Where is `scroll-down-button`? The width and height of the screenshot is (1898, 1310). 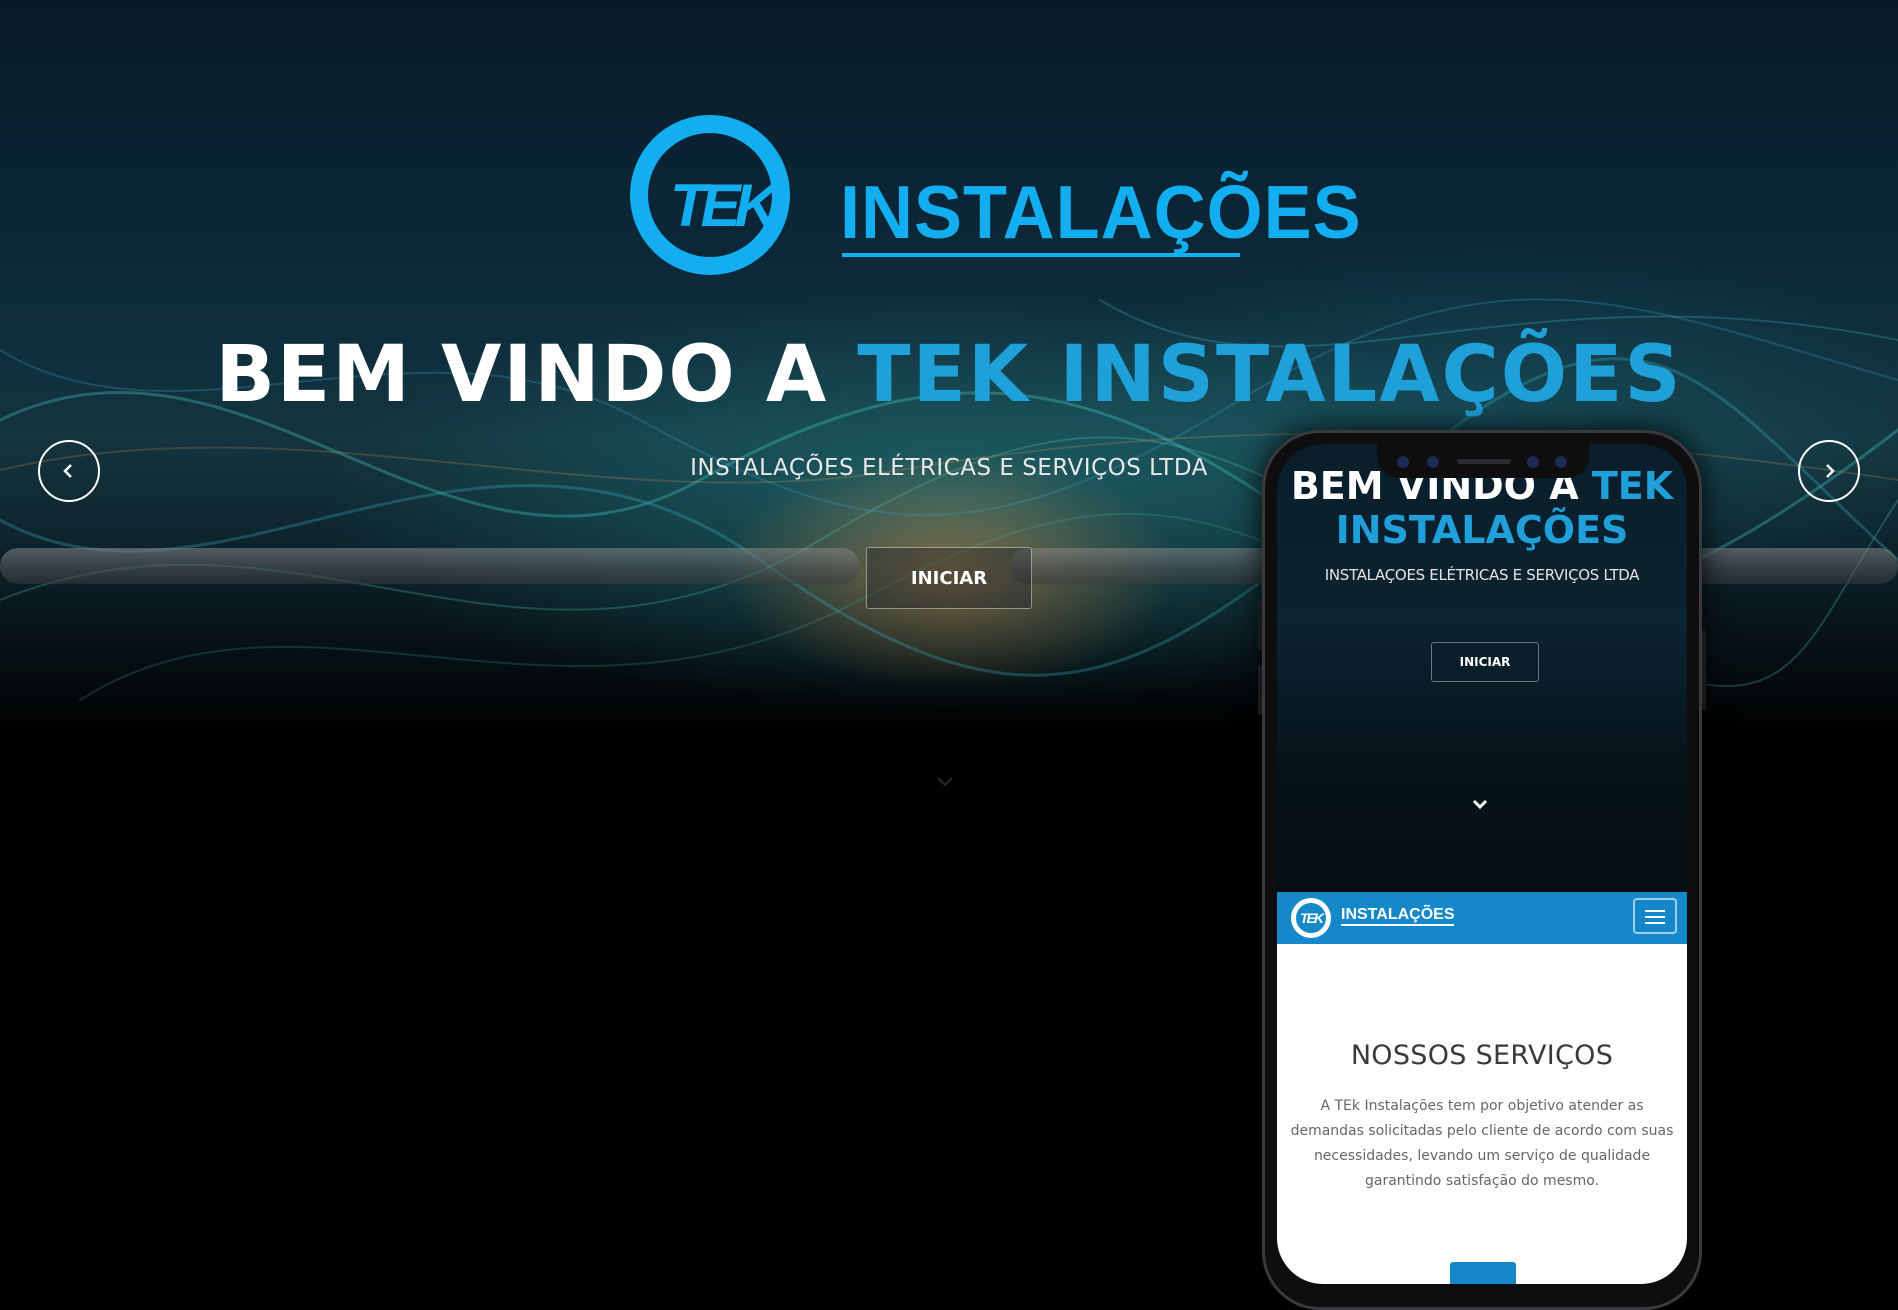 scroll-down-button is located at coordinates (945, 782).